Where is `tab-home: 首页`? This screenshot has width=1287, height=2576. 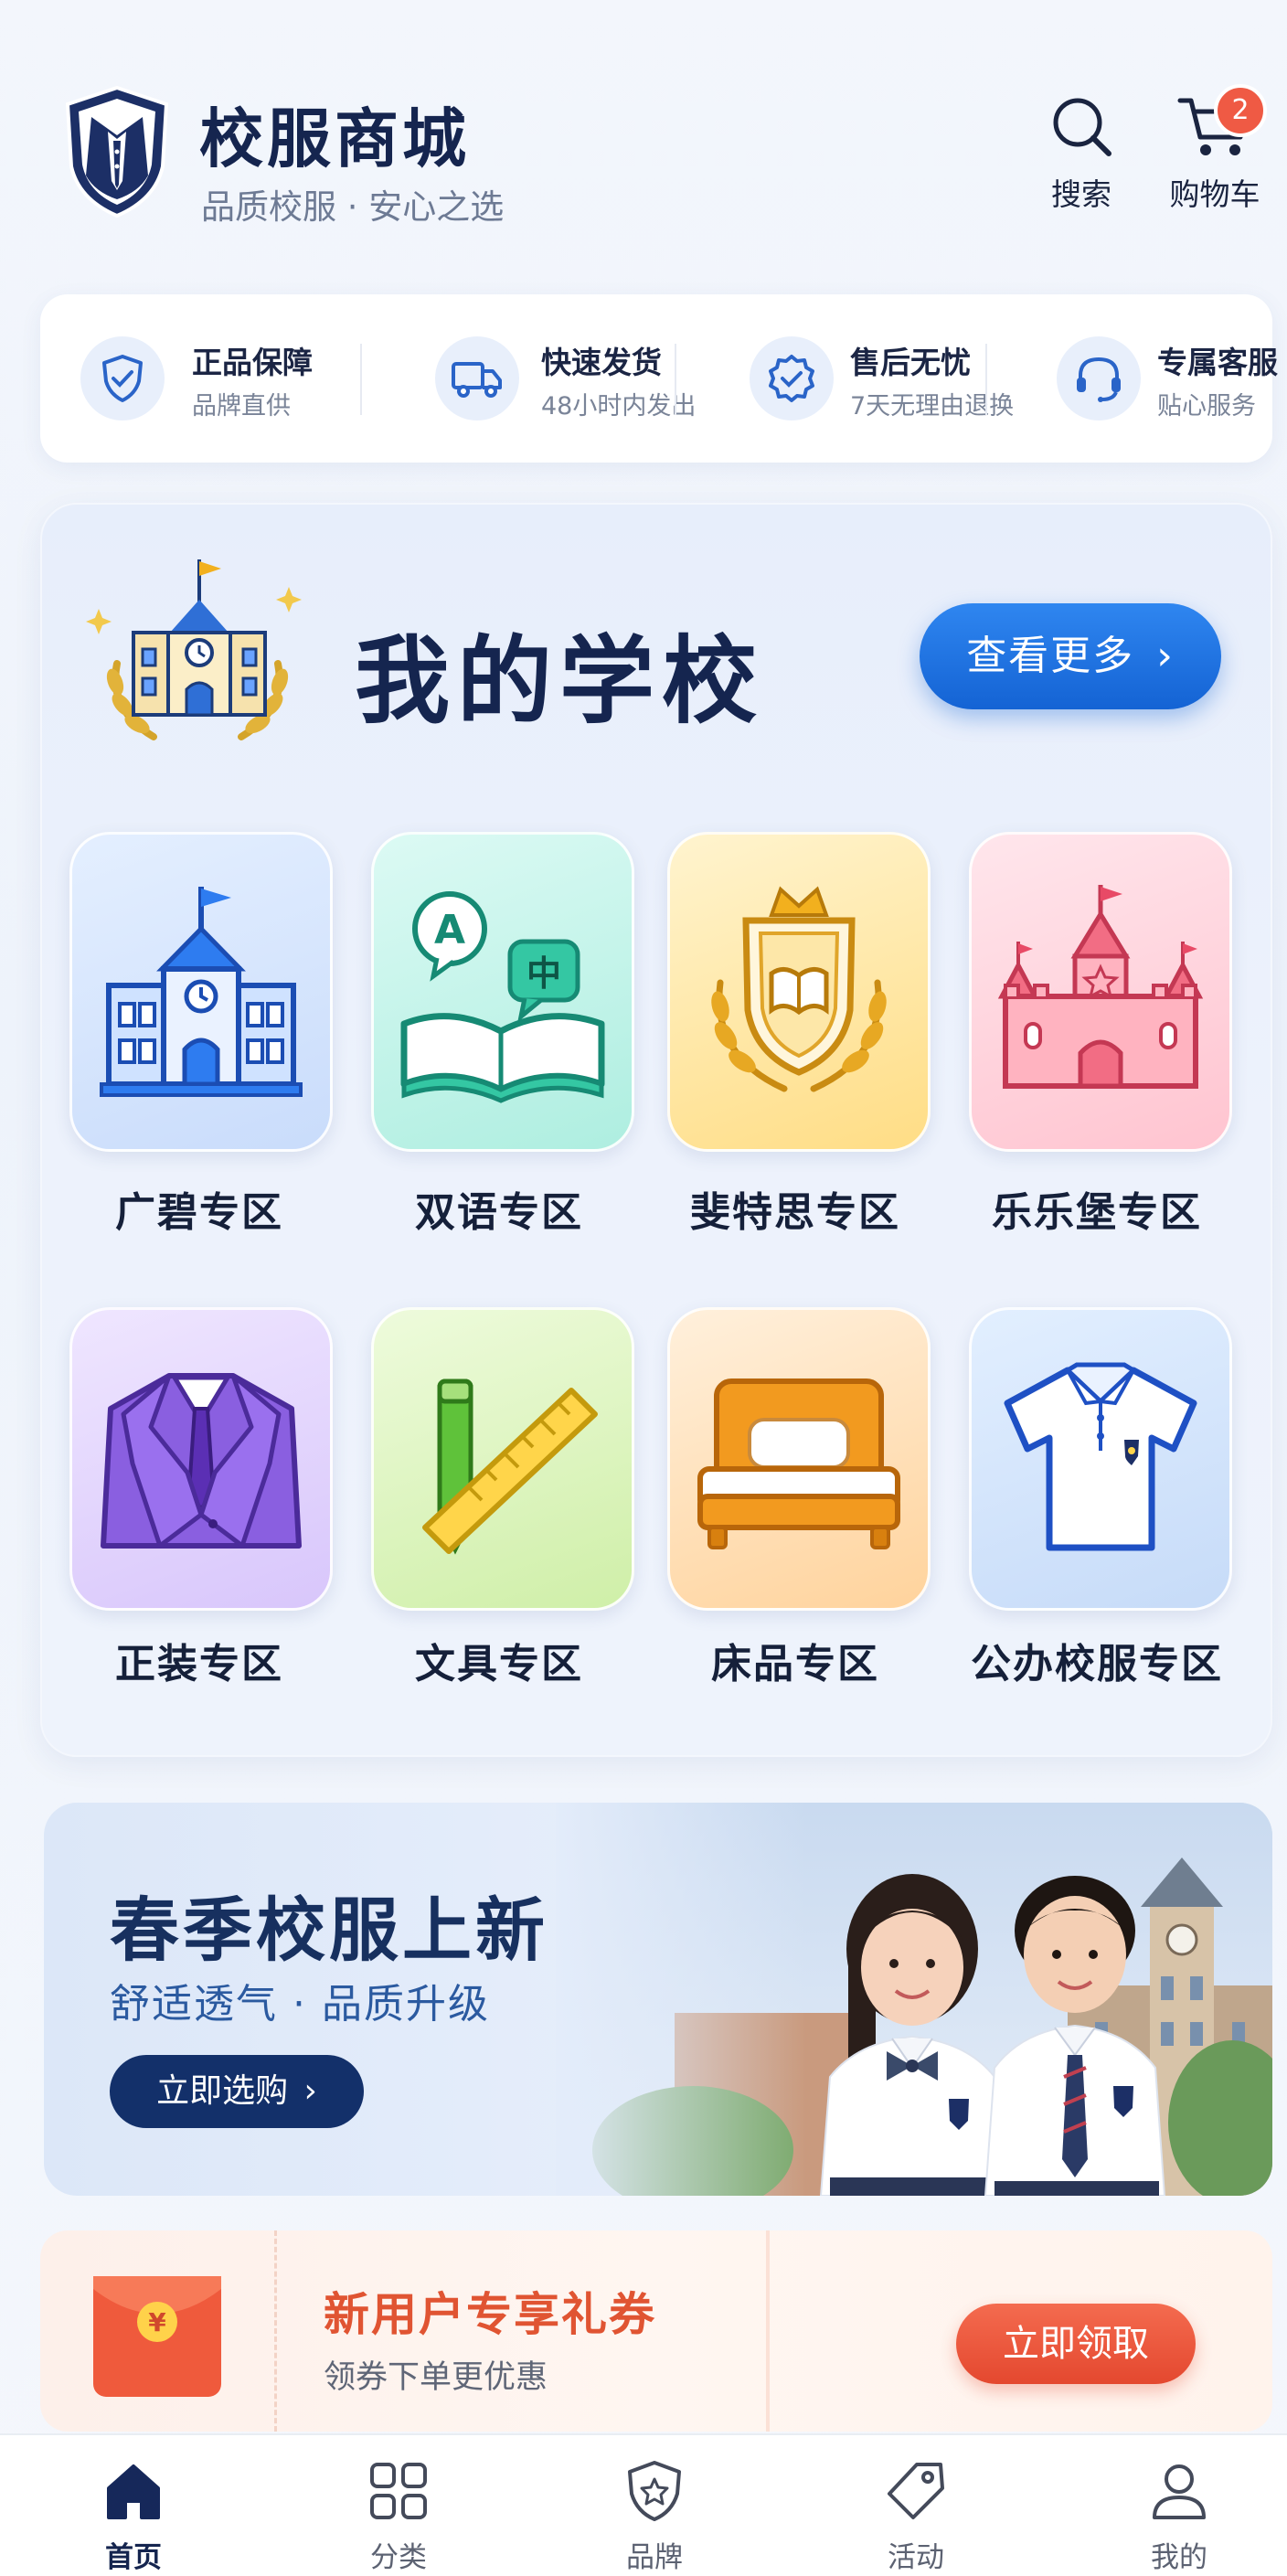
tab-home: 首页 is located at coordinates (134, 2517).